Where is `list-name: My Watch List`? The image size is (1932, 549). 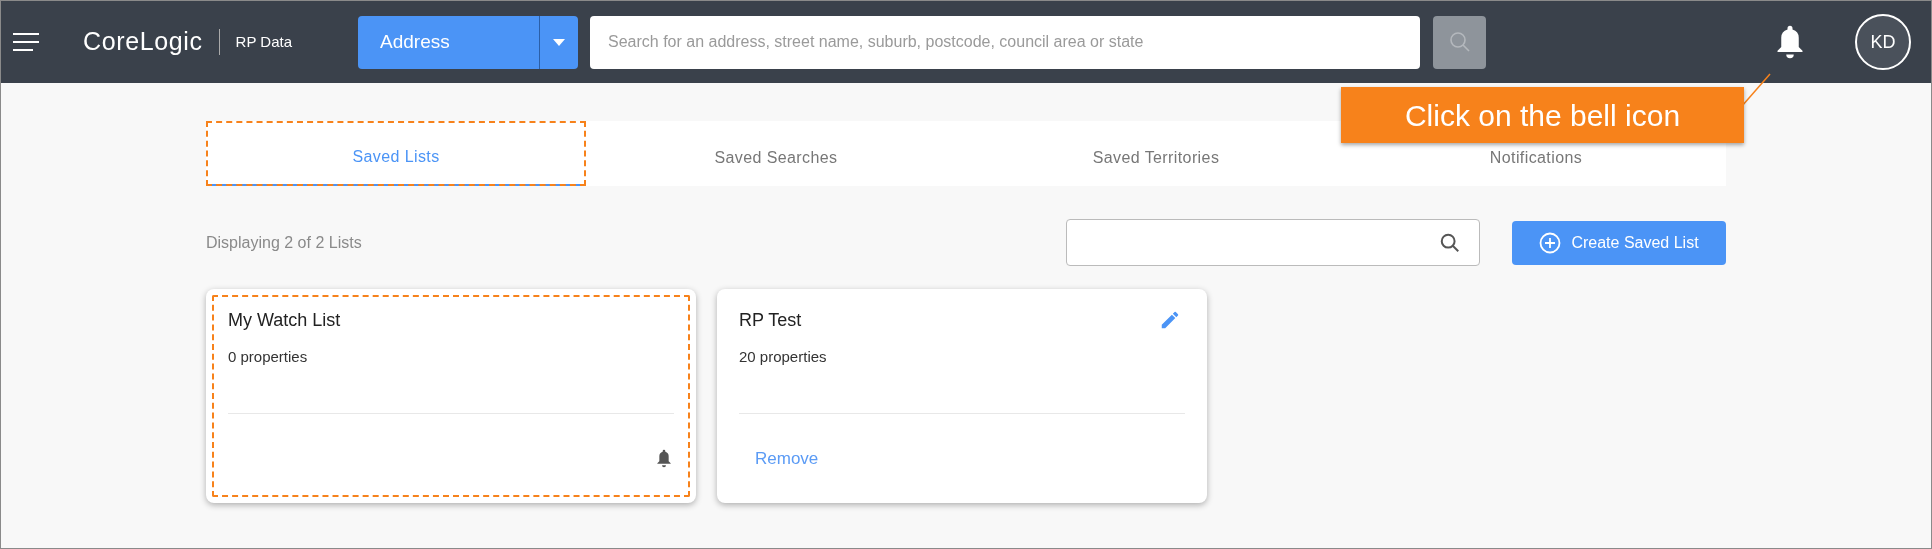
list-name: My Watch List is located at coordinates (284, 320).